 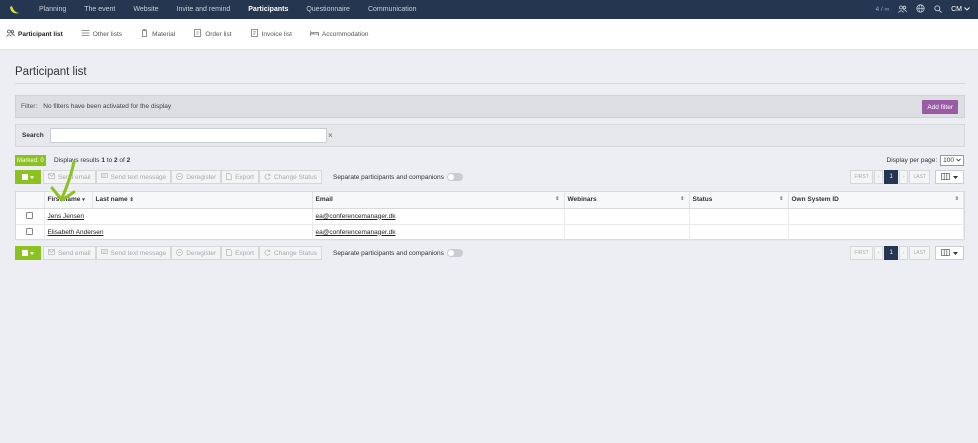 I want to click on tab-label: Order list, so click(x=218, y=34).